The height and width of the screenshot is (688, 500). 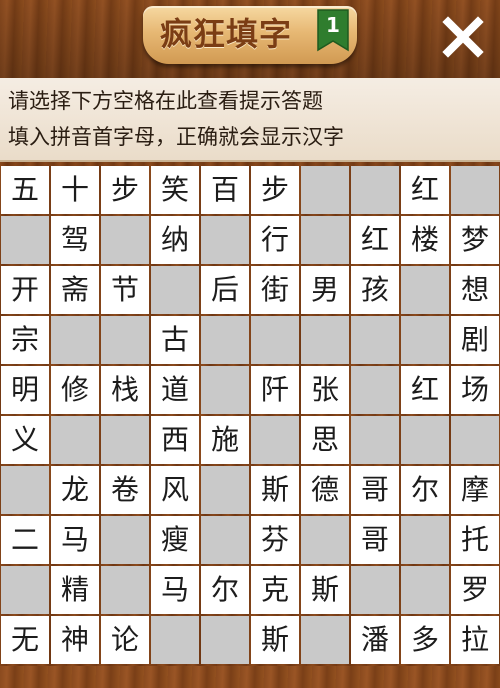 I want to click on letter-cell: 男, so click(x=325, y=290).